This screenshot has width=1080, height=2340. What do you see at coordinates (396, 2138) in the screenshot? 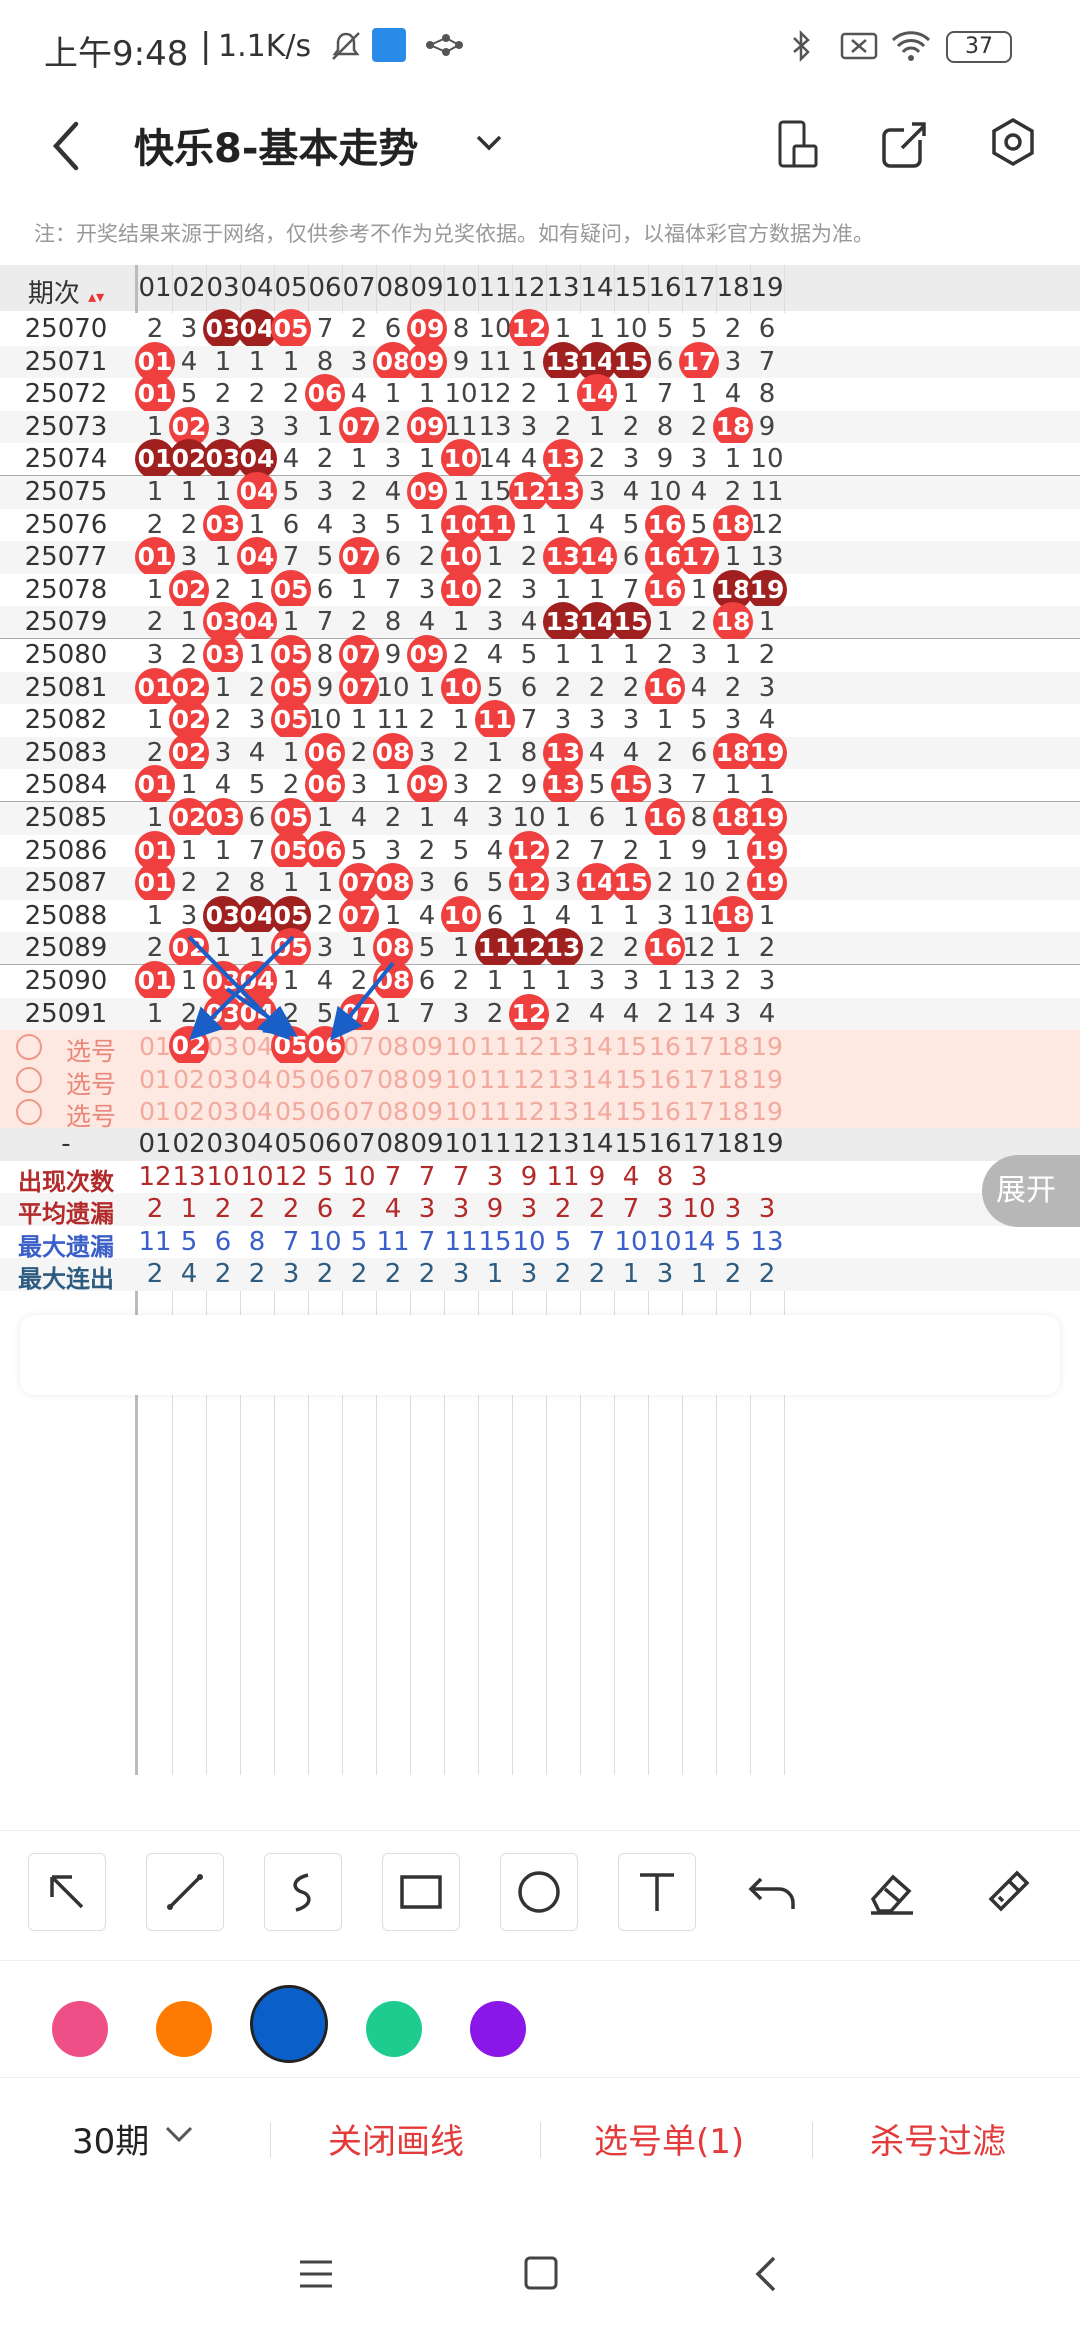
I see `close-drawing-button: 关闭画线` at bounding box center [396, 2138].